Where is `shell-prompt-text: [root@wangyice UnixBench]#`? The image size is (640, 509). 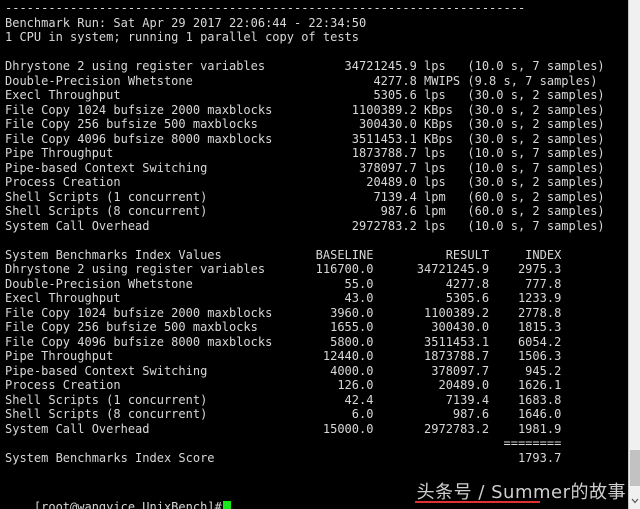
shell-prompt-text: [root@wangyice UnixBench]# is located at coordinates (127, 504).